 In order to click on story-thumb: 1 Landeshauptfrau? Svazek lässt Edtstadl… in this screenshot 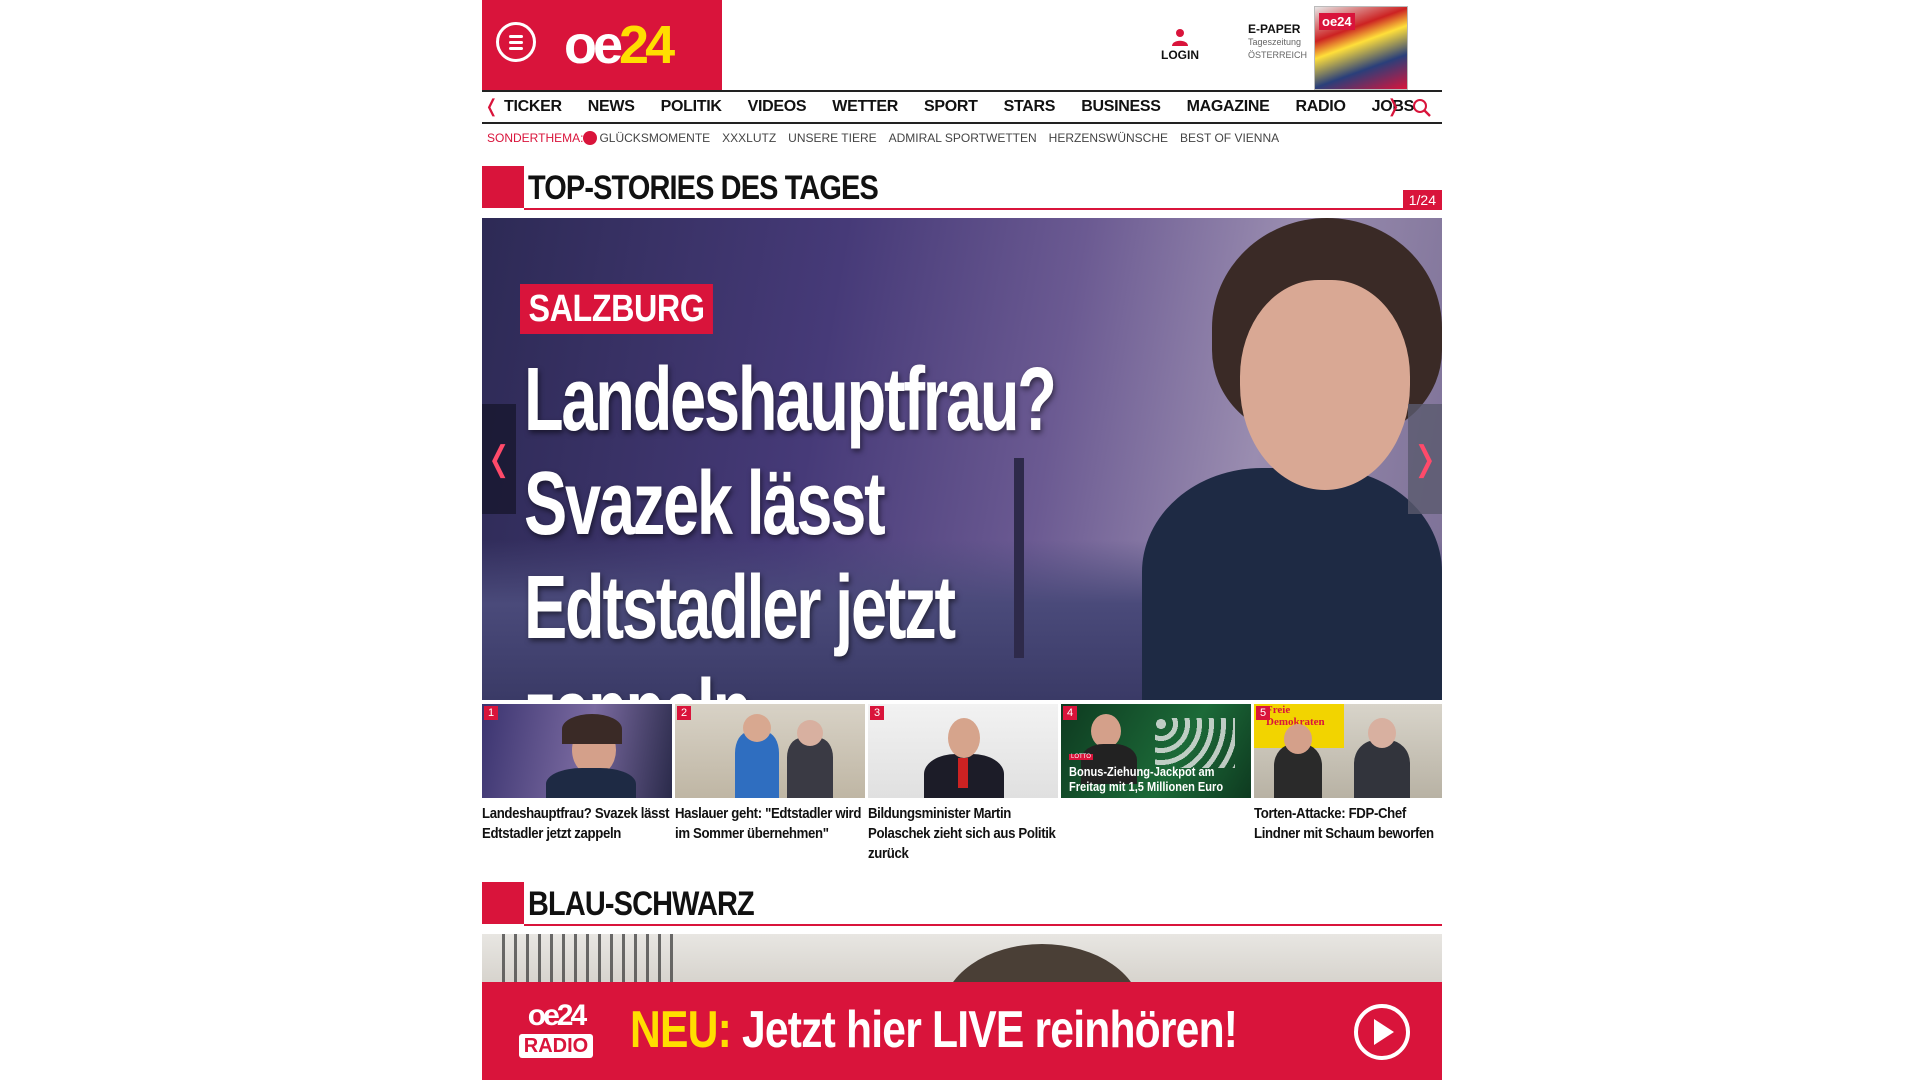, I will do `click(577, 774)`.